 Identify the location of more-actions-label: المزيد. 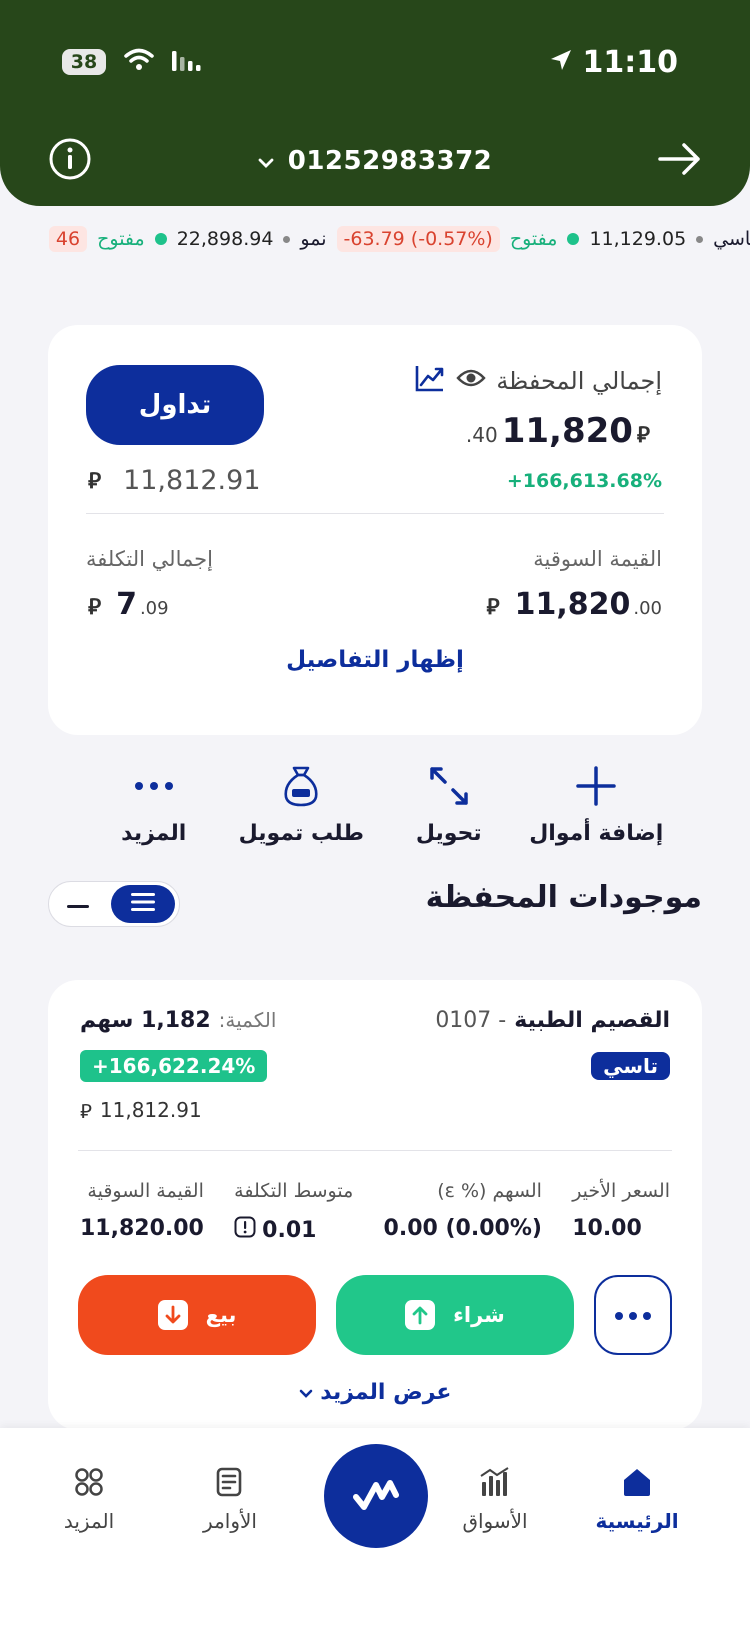
(154, 833).